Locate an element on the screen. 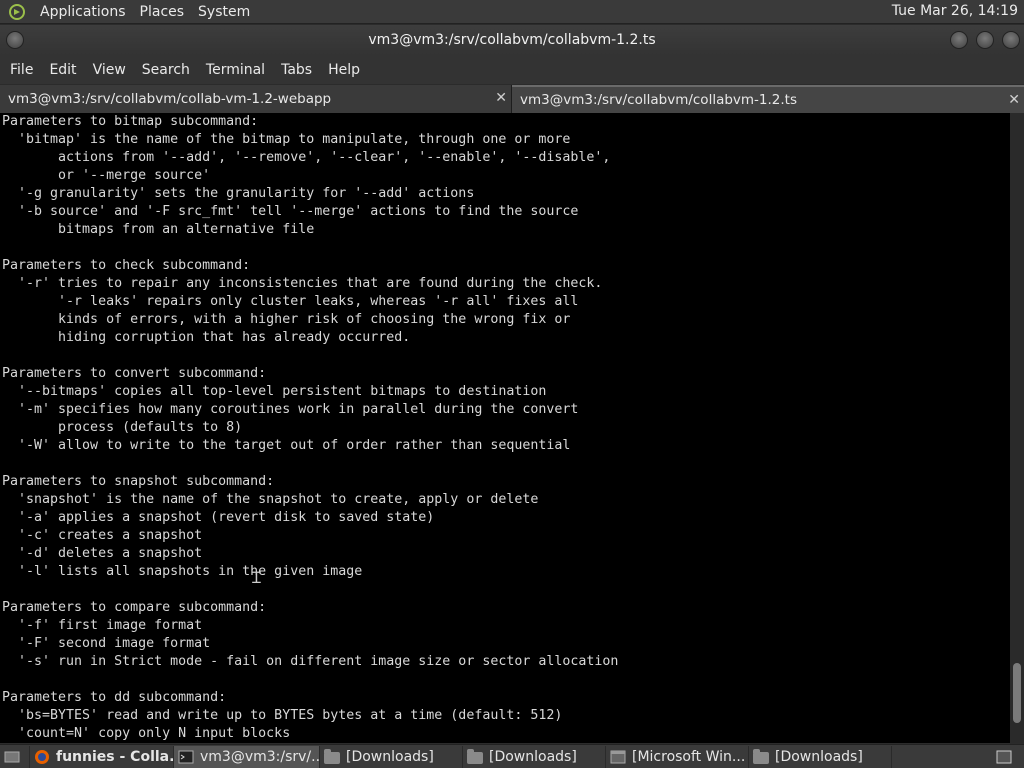 The image size is (1024, 768). taskbar-item-downloads-1: [Downloads] is located at coordinates (391, 756).